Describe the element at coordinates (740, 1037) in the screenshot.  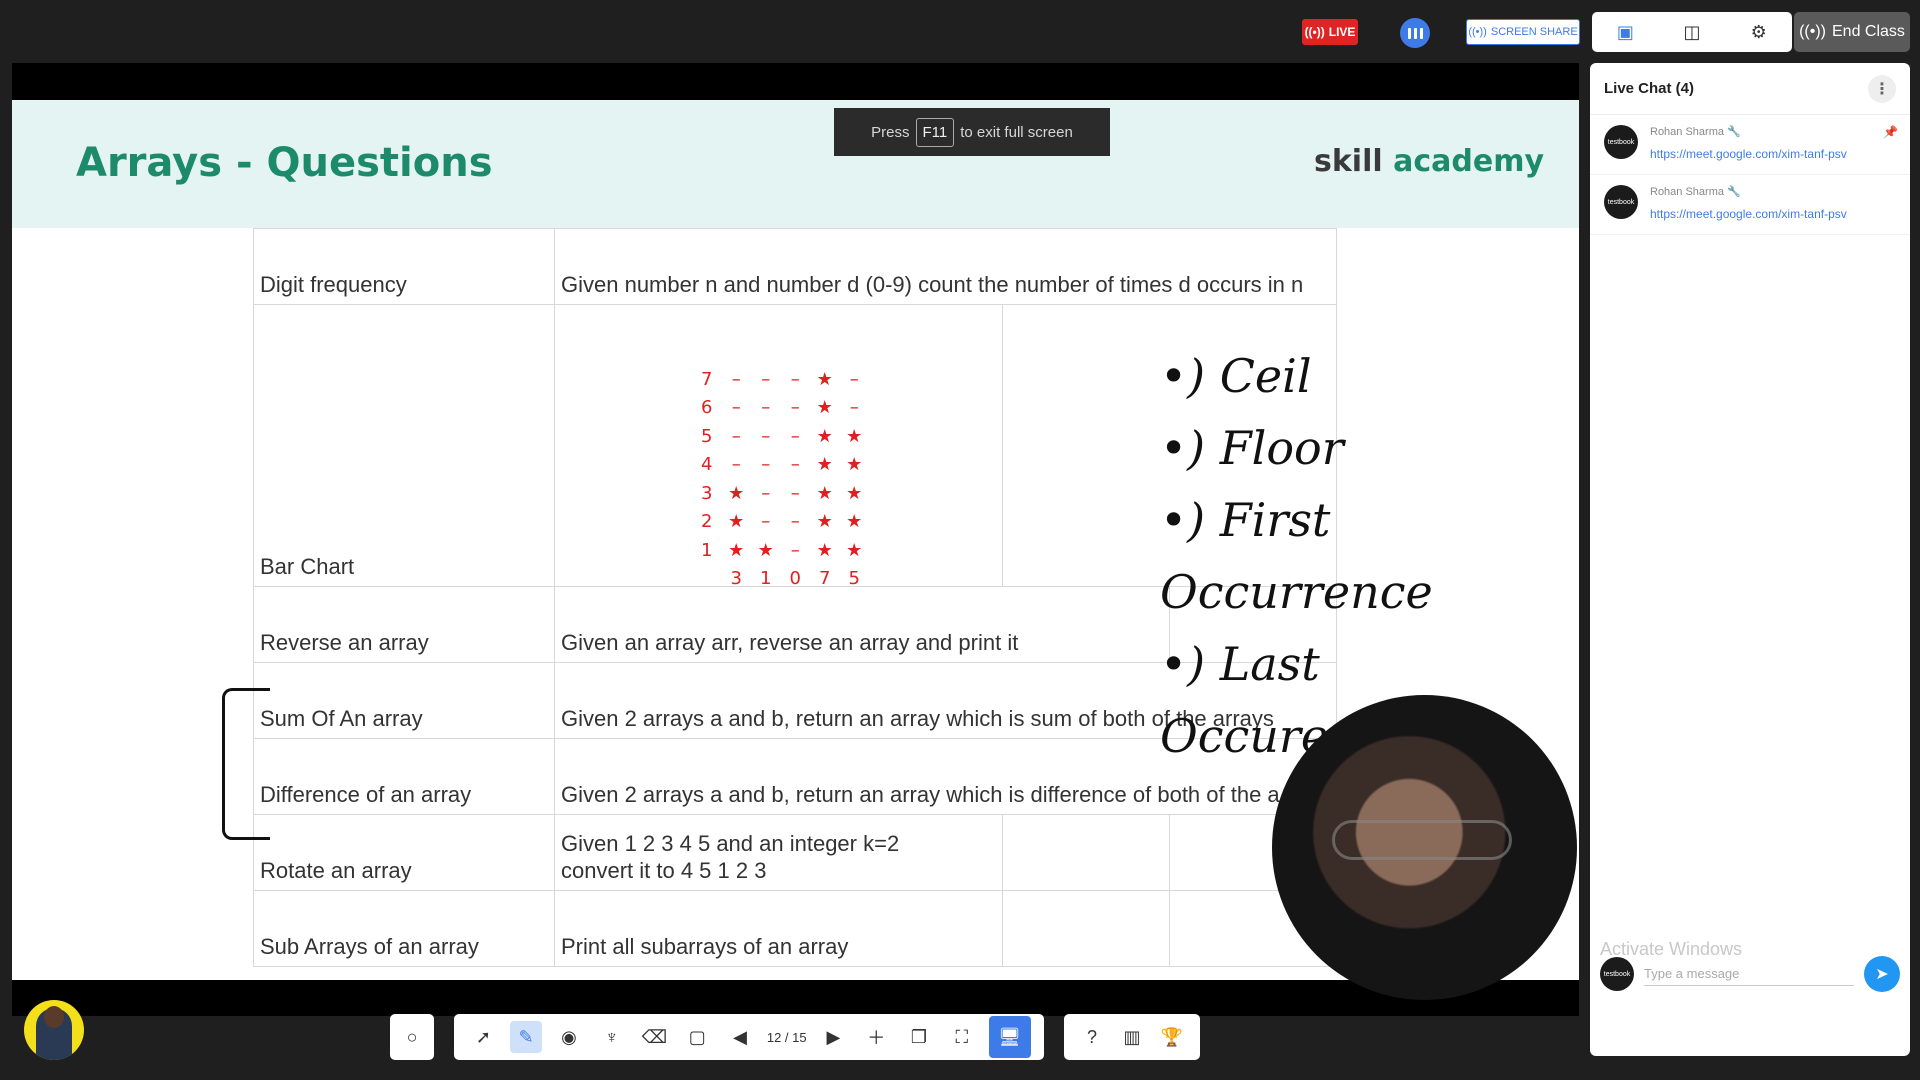
I see `previous-page-icon: ◀` at that location.